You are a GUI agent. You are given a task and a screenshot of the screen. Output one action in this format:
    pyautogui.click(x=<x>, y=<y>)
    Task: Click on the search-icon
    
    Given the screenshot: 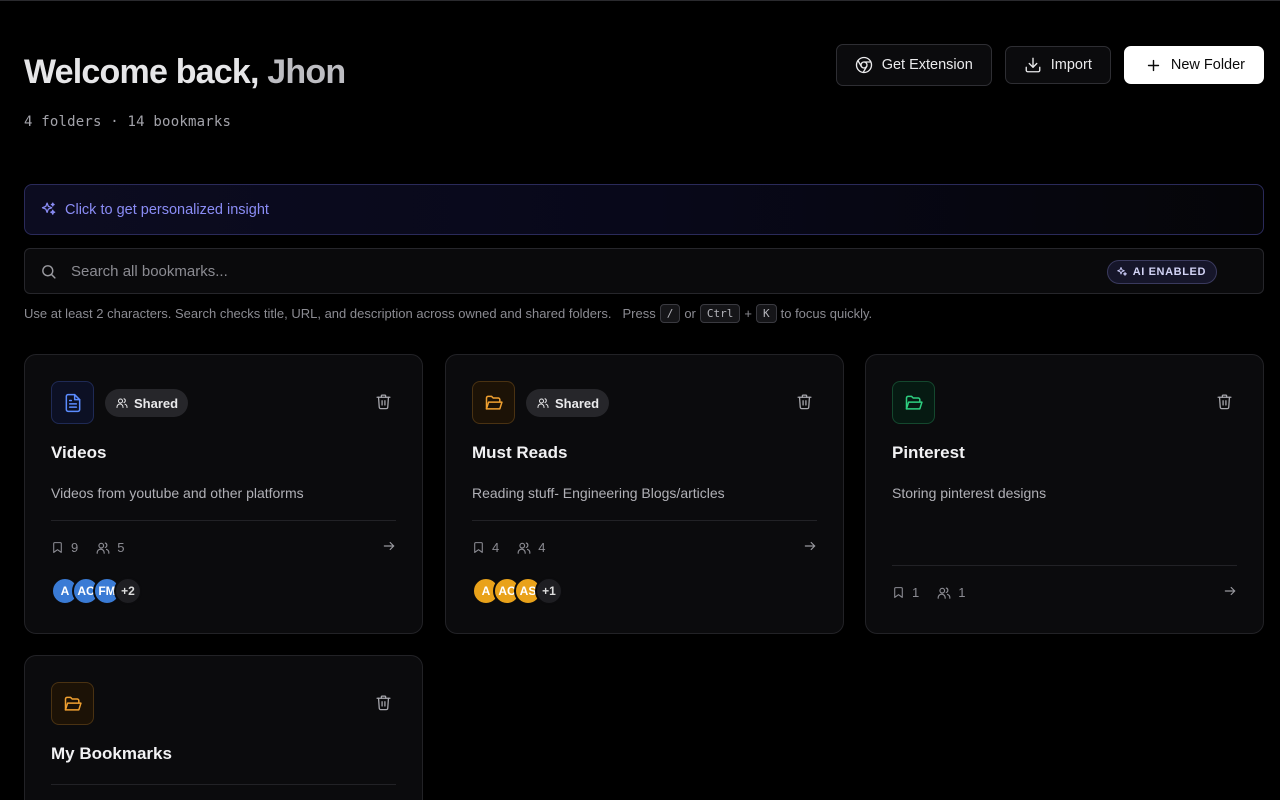 What is the action you would take?
    pyautogui.click(x=49, y=271)
    